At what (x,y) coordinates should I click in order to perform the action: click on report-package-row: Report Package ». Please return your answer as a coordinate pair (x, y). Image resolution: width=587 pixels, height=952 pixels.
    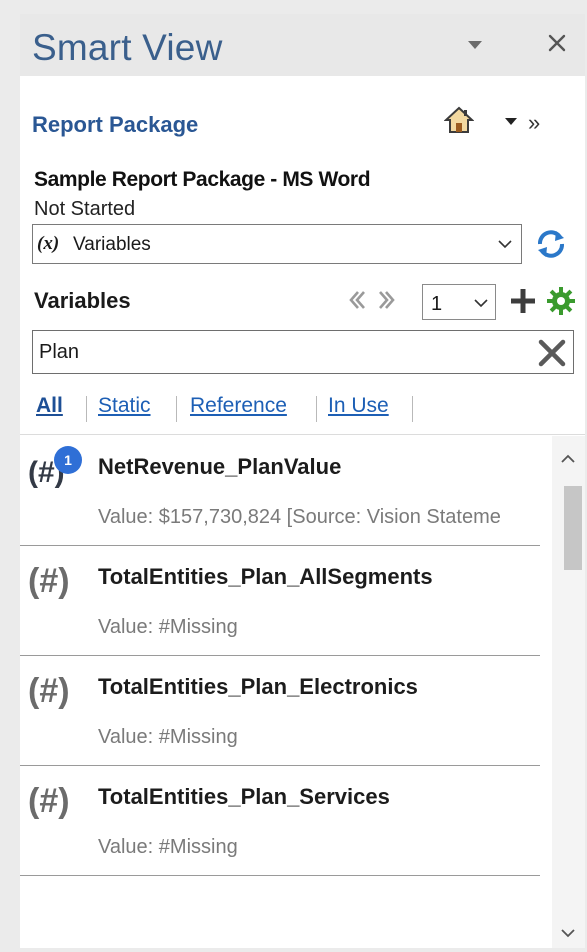
    Looking at the image, I should click on (302, 119).